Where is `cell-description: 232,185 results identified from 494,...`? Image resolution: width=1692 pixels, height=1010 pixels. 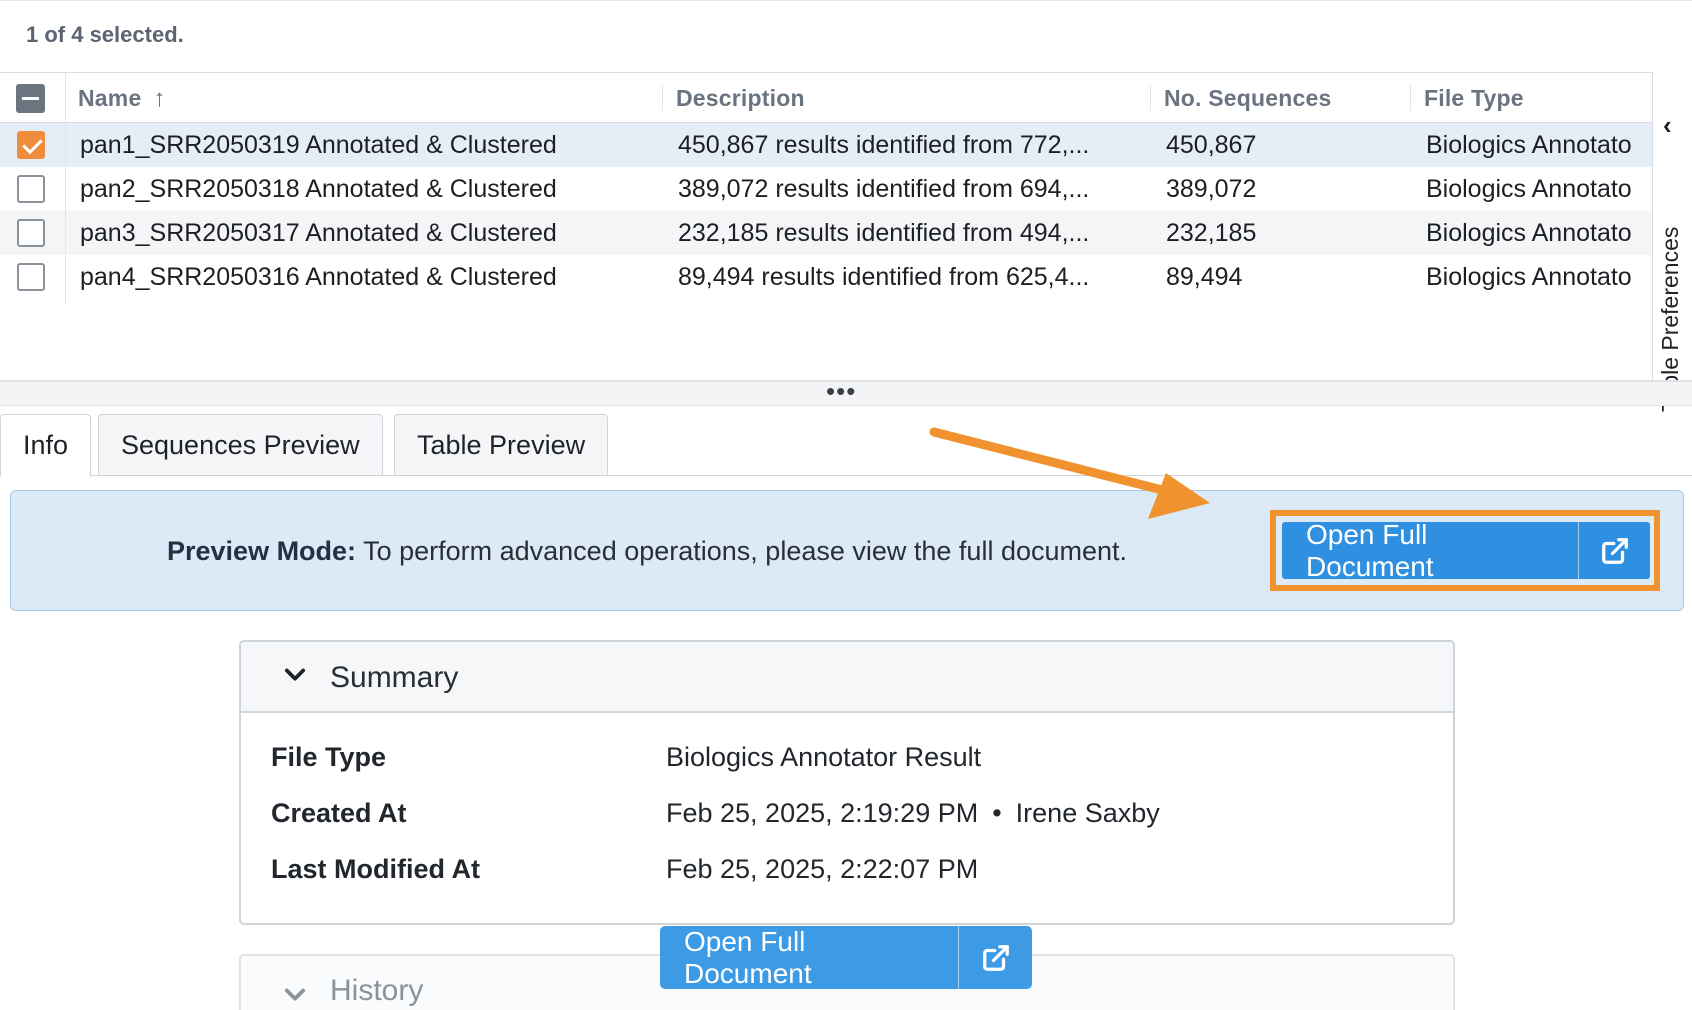 cell-description: 232,185 results identified from 494,... is located at coordinates (884, 233).